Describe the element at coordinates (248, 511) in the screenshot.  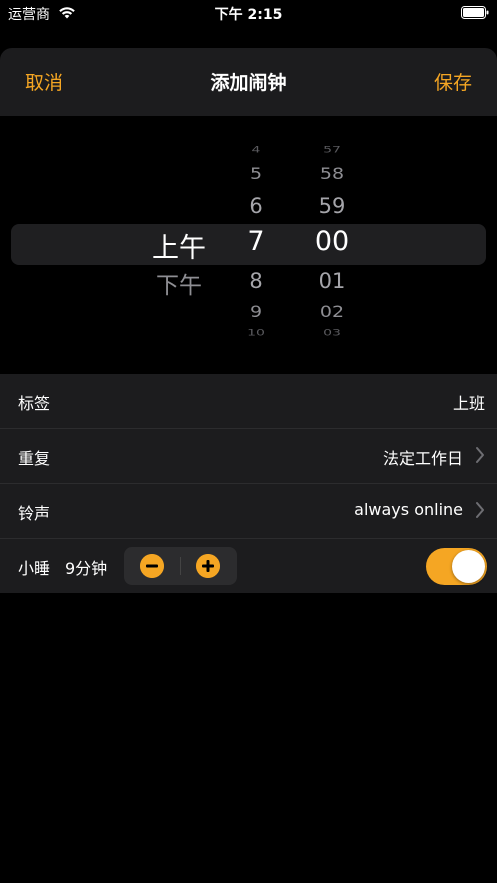
I see `ringtone-row: 铃声 always online` at that location.